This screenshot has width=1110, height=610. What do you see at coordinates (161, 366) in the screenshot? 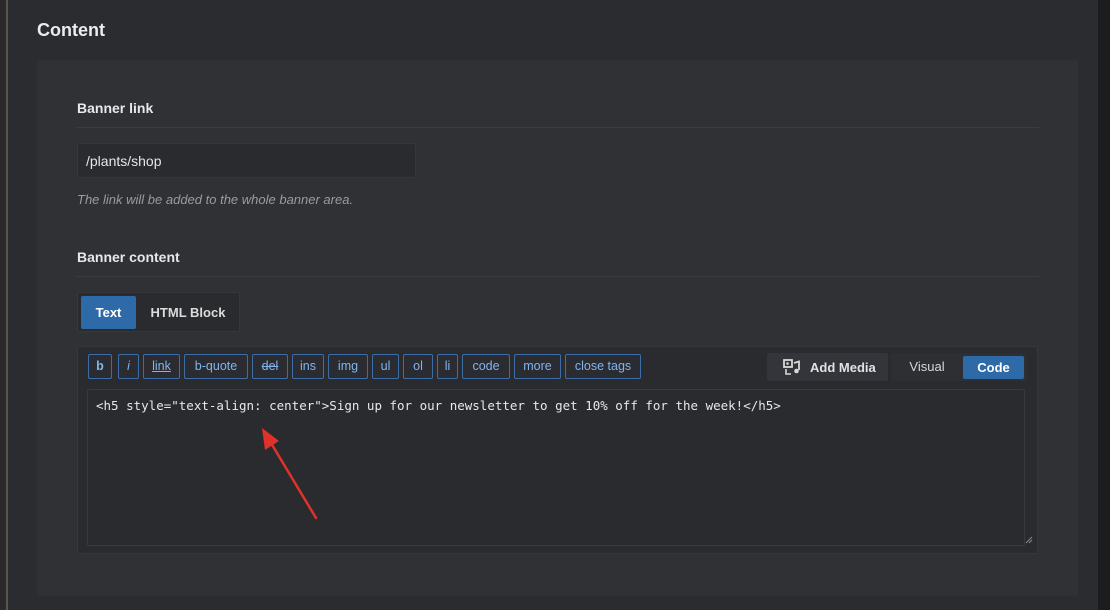
I see `quicktag-link-button: link` at bounding box center [161, 366].